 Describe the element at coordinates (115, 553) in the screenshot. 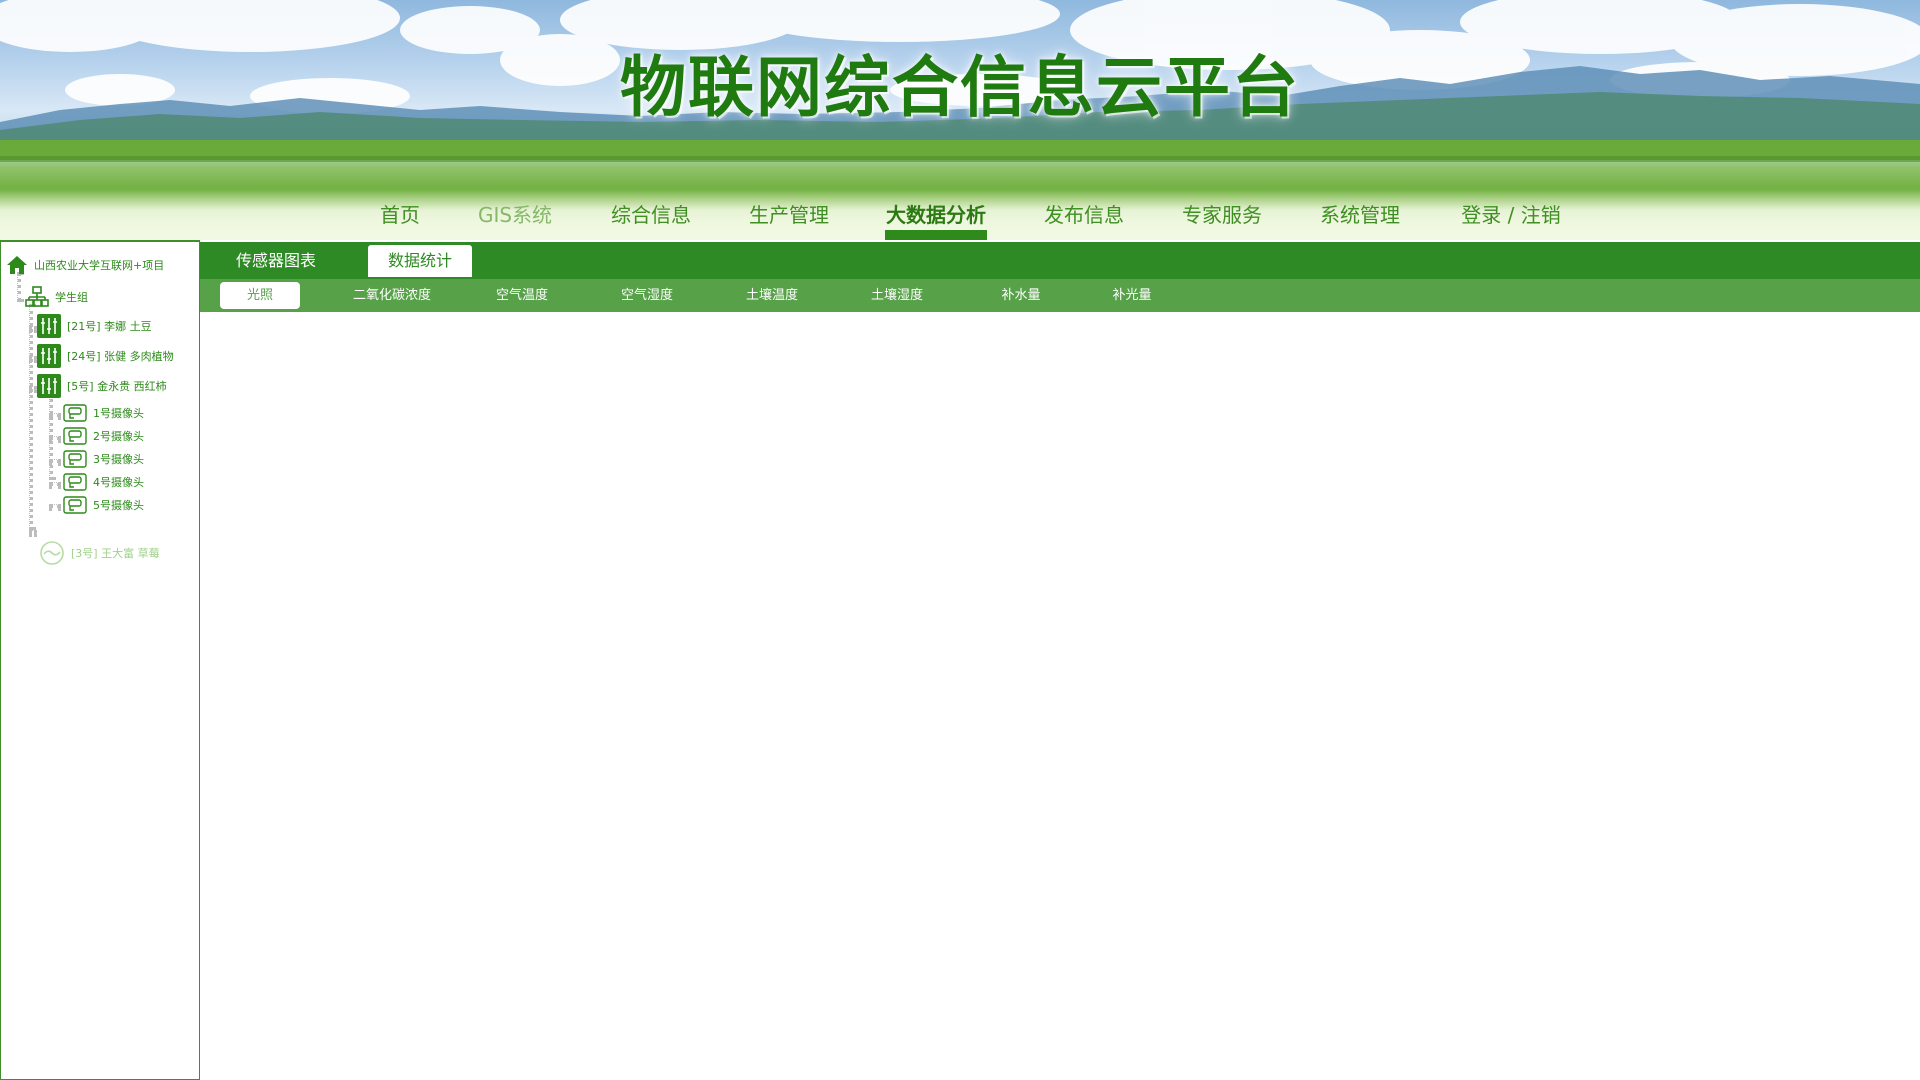

I see `tree-node-label: [3号] 王大富 草莓` at that location.